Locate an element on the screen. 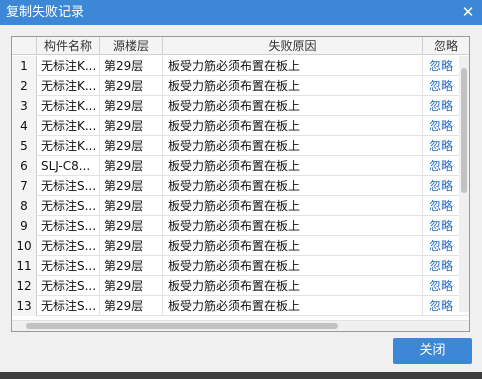 This screenshot has width=482, height=379. row-index: 11 is located at coordinates (24, 266).